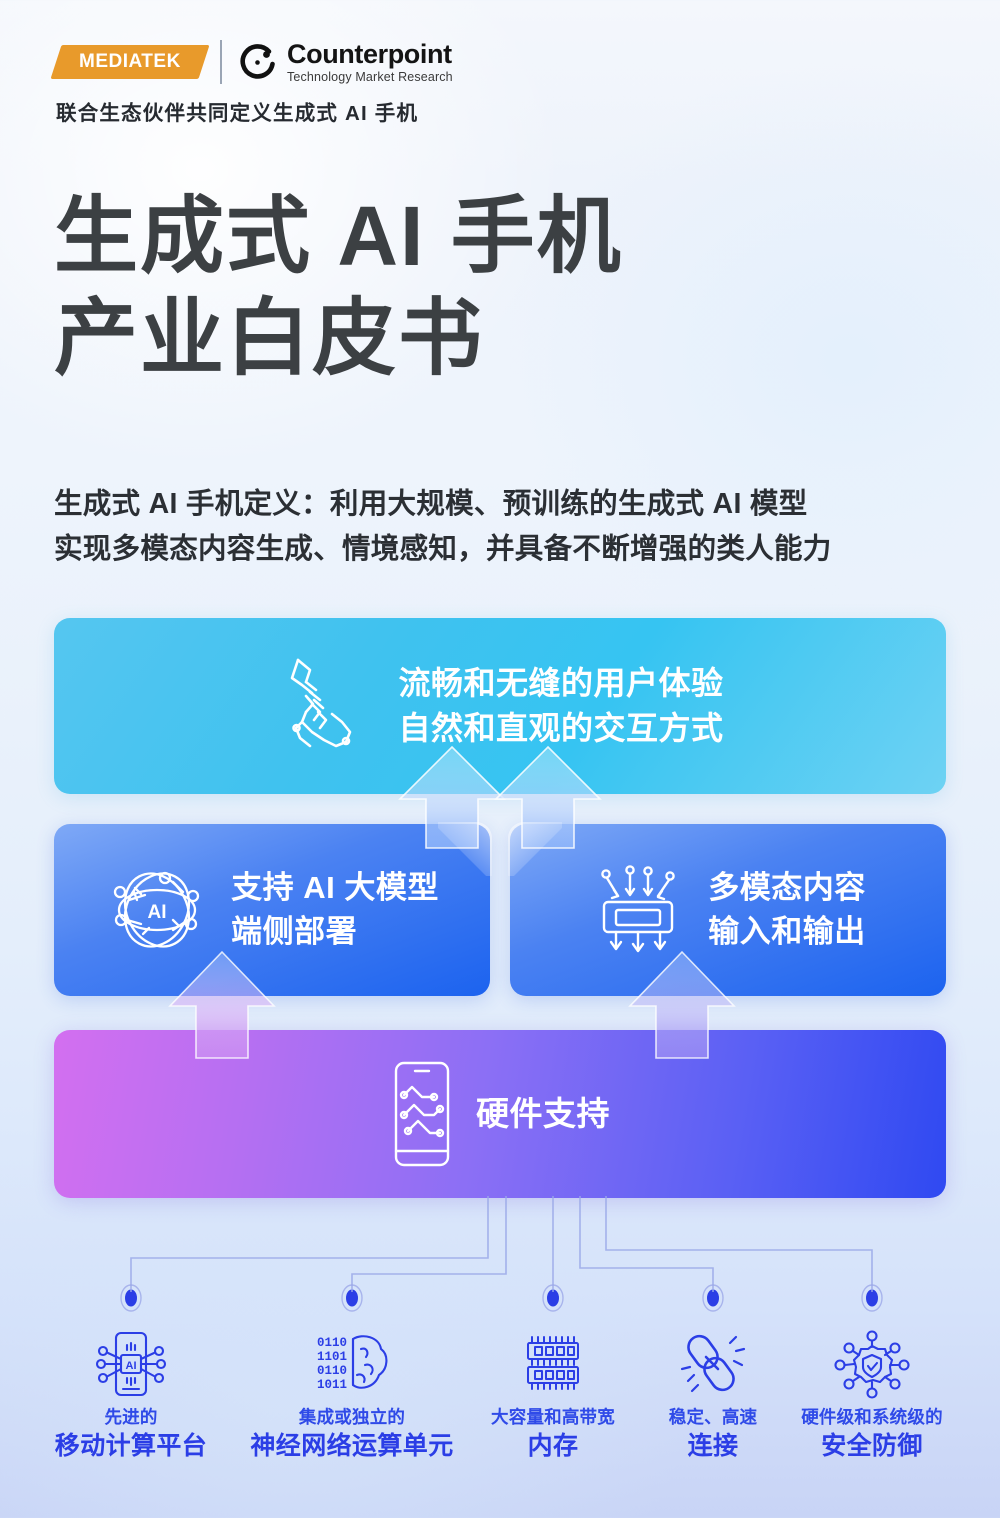  I want to click on feature-security: 硬件级和系统级的 安全防御, so click(872, 1372).